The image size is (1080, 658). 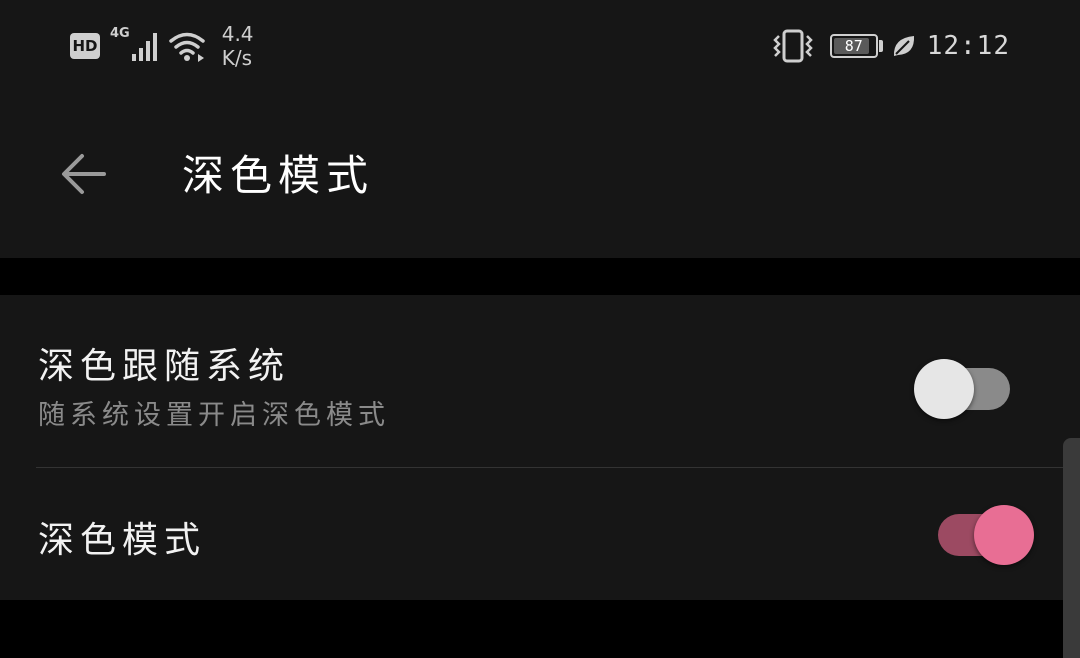 What do you see at coordinates (214, 415) in the screenshot?
I see `setting-subtitle: 随系统设置开启深色模式` at bounding box center [214, 415].